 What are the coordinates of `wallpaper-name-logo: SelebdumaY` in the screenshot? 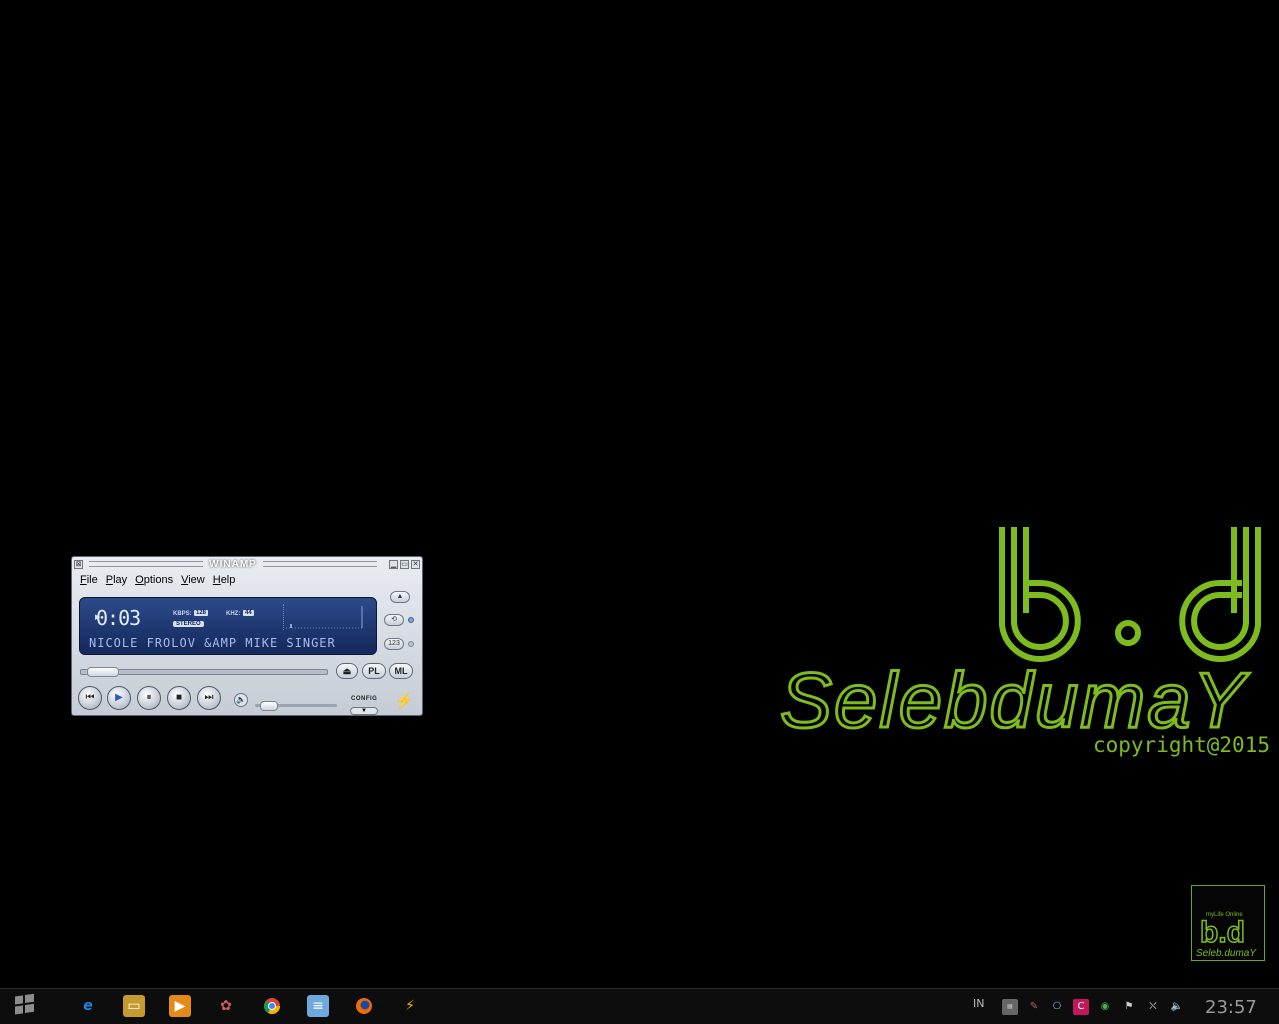 It's located at (1014, 697).